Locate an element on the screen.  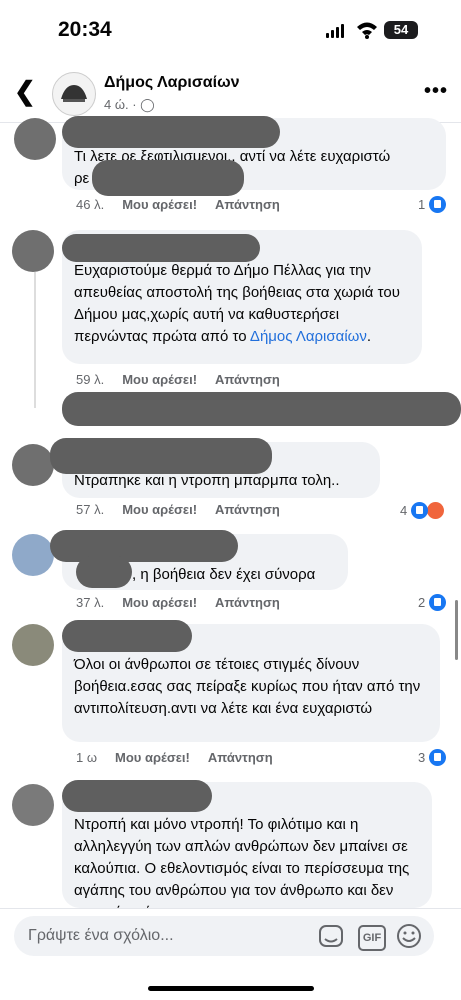
redacted-reply-preview is located at coordinates (261, 409).